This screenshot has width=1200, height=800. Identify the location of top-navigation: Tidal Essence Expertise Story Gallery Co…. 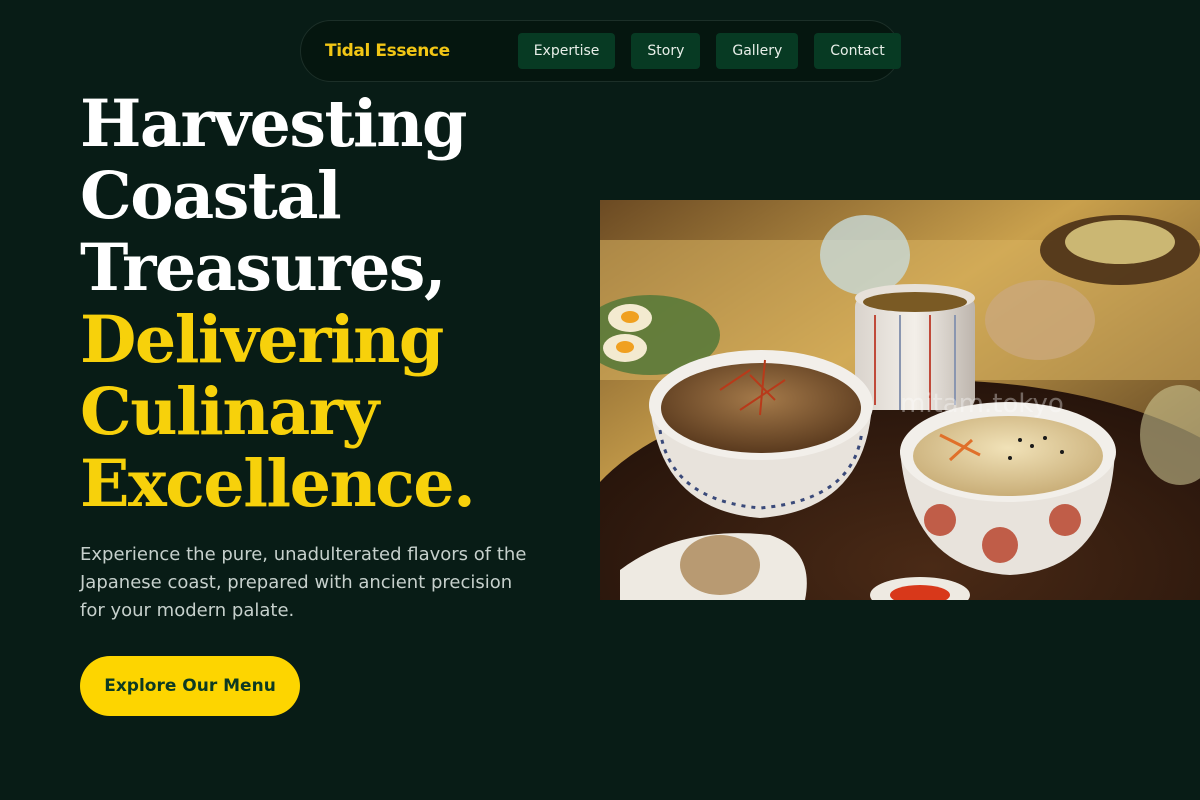
(600, 51).